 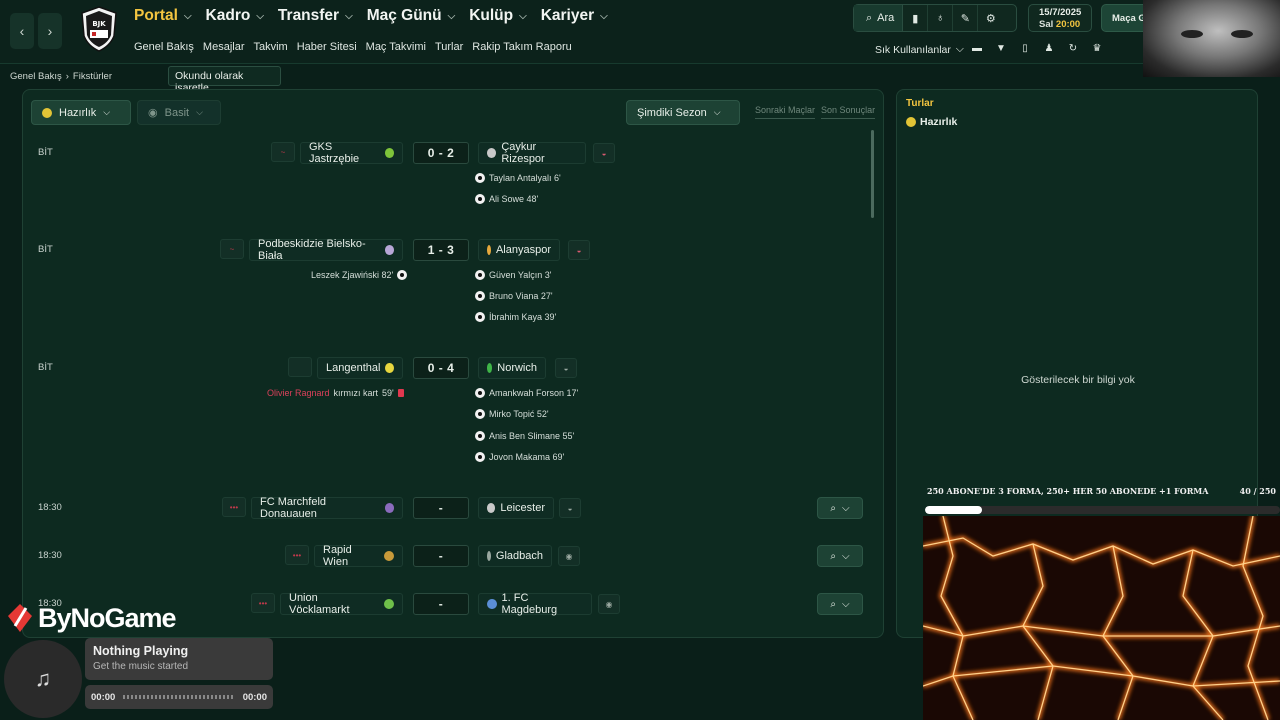 I want to click on goal-event: Mirko Topić 52', so click(x=512, y=414).